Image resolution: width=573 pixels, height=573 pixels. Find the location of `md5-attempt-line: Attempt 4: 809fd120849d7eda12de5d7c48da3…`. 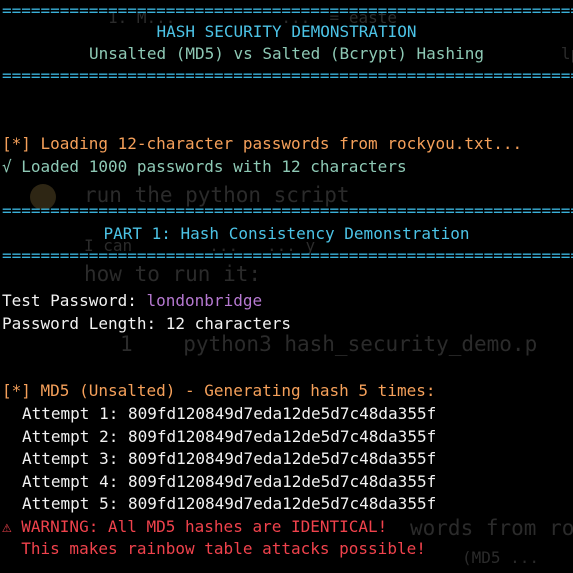

md5-attempt-line: Attempt 4: 809fd120849d7eda12de5d7c48da3… is located at coordinates (229, 481).